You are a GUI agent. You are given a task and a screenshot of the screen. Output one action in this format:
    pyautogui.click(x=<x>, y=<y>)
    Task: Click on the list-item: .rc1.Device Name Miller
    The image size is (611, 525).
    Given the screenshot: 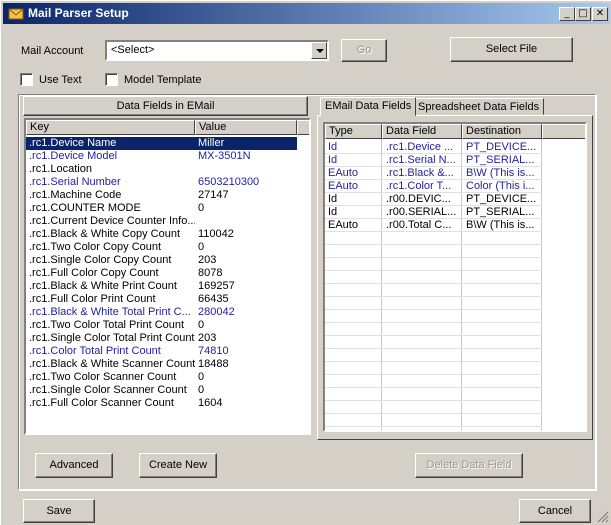 What is the action you would take?
    pyautogui.click(x=161, y=143)
    